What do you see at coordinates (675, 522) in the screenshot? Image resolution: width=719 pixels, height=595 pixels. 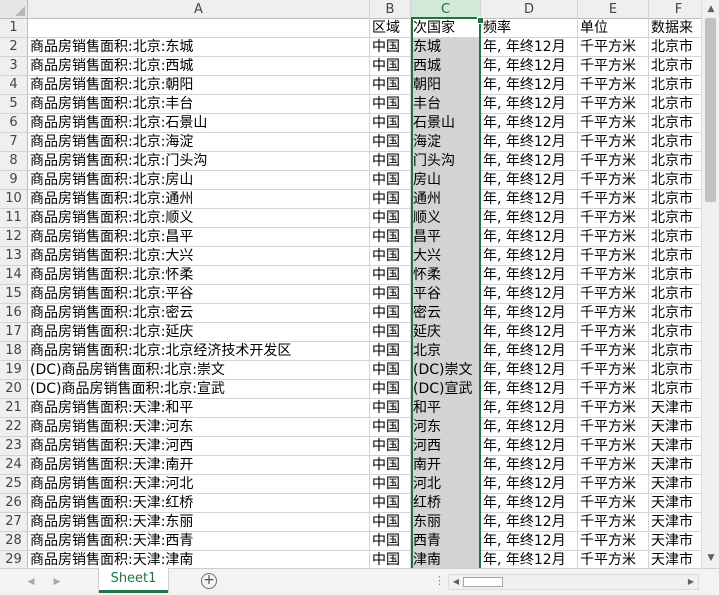 I see `cell-f27: 天津市` at bounding box center [675, 522].